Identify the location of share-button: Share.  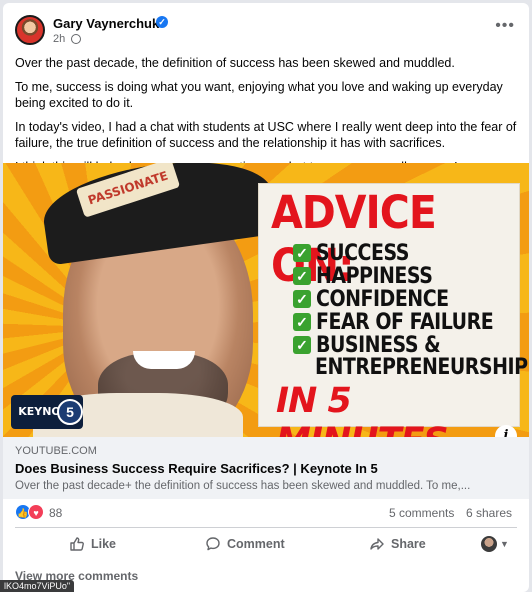
(397, 544).